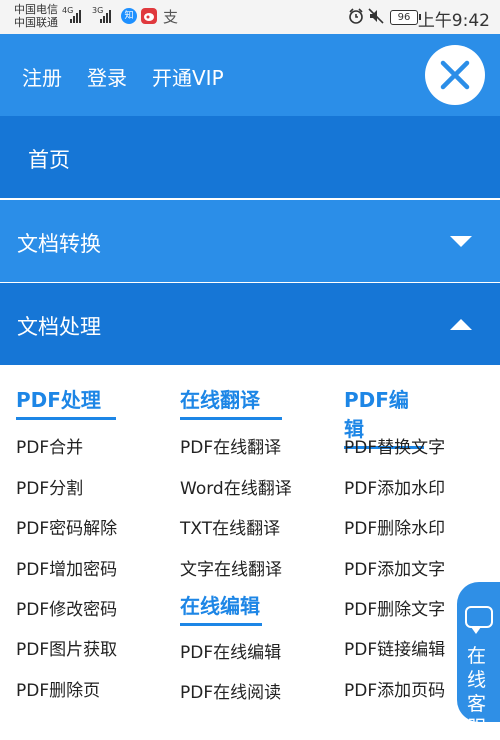 The image size is (500, 740). Describe the element at coordinates (394, 486) in the screenshot. I see `list-item: PDF添加水印` at that location.